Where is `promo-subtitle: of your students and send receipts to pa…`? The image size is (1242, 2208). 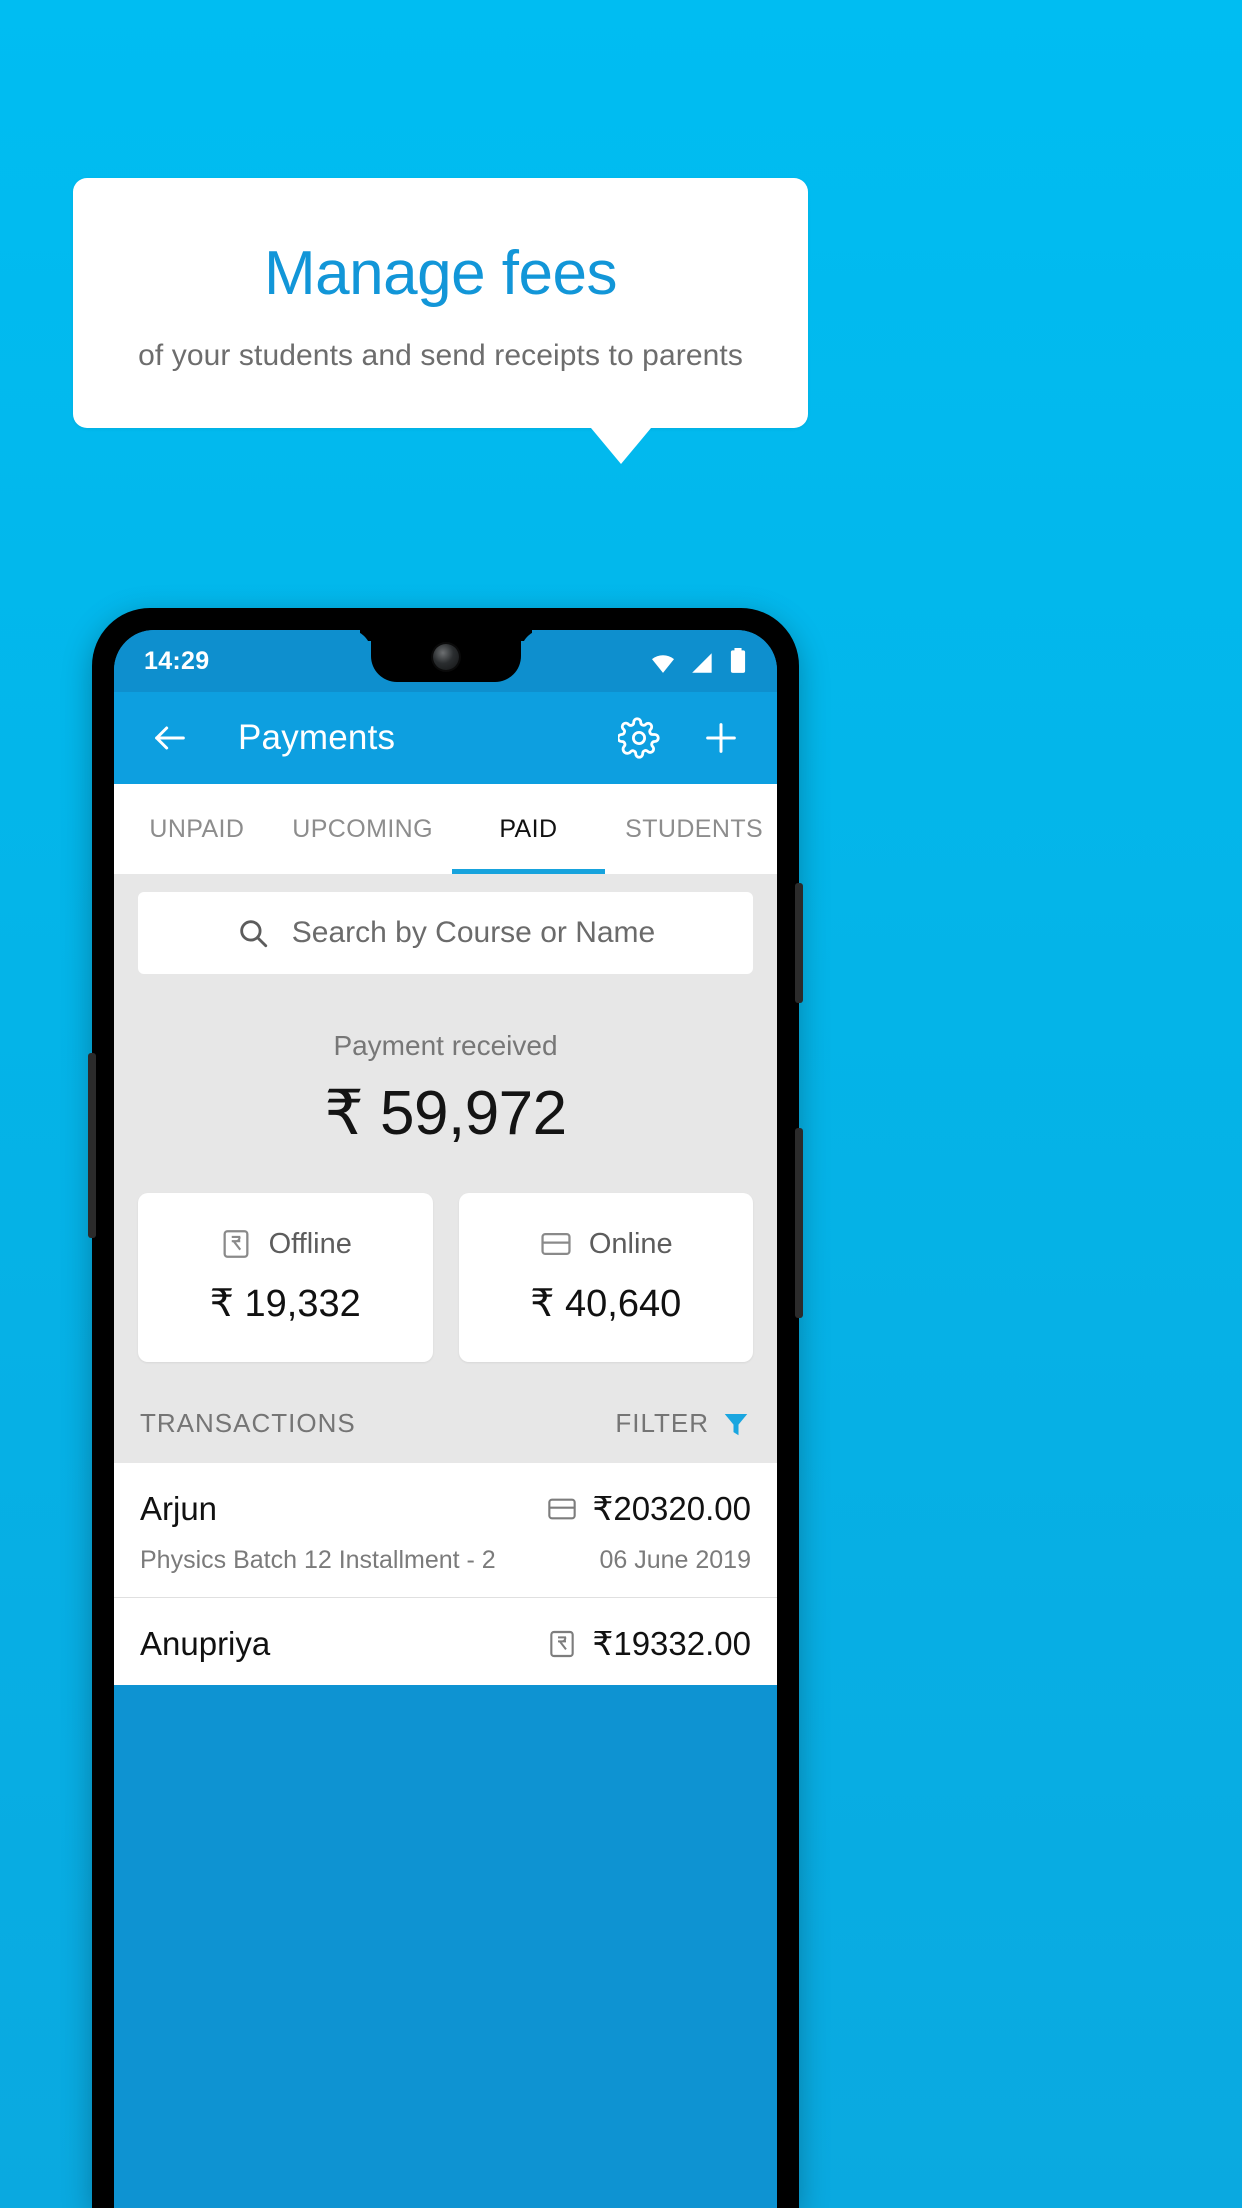
promo-subtitle: of your students and send receipts to pa… is located at coordinates (440, 355).